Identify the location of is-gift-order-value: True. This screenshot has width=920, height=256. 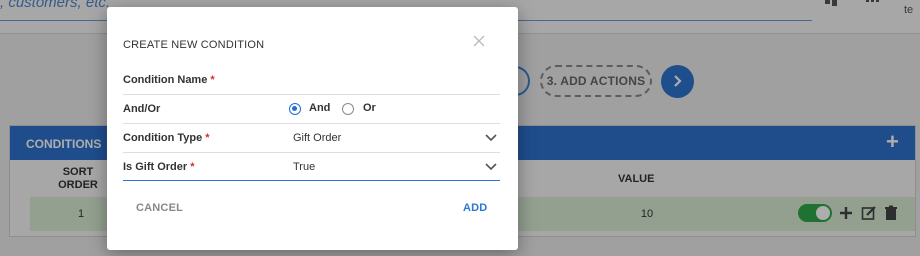
(304, 167).